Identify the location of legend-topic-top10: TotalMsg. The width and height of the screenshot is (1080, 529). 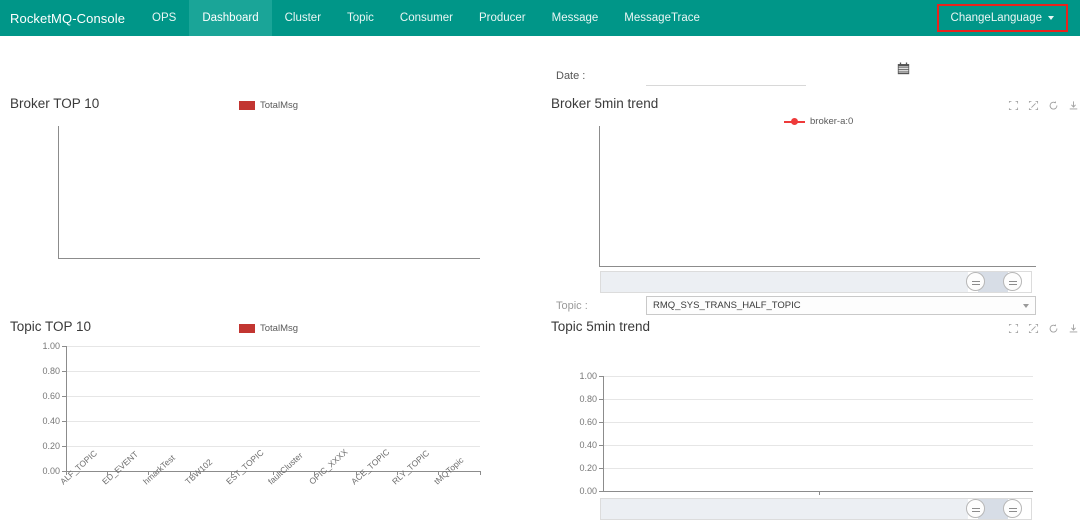
(268, 328).